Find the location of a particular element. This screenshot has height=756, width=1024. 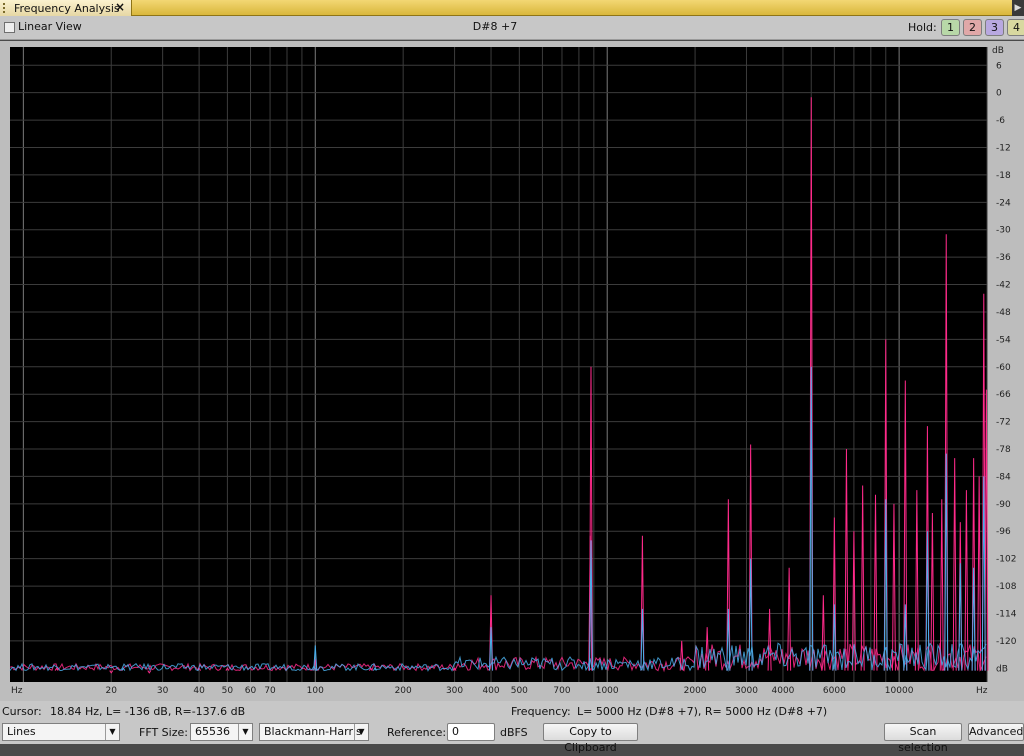

x-tick-label: 20 is located at coordinates (112, 691).